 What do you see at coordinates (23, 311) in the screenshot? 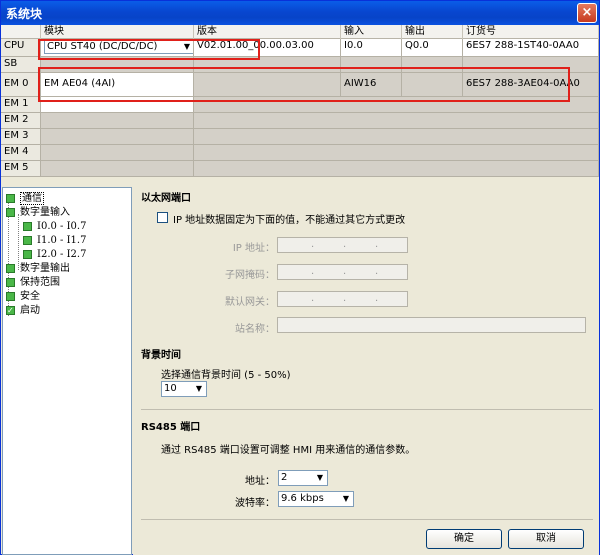
I see `tree-item-startup: 启动` at bounding box center [23, 311].